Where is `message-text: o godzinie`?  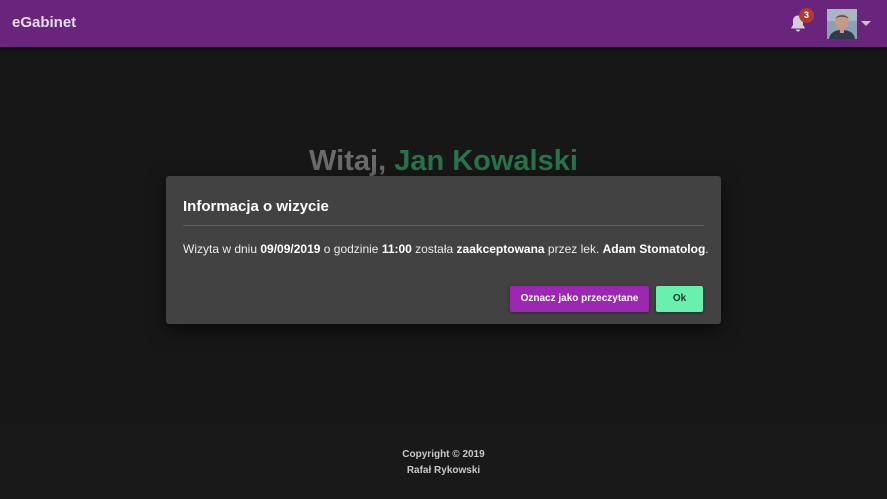
message-text: o godzinie is located at coordinates (351, 249).